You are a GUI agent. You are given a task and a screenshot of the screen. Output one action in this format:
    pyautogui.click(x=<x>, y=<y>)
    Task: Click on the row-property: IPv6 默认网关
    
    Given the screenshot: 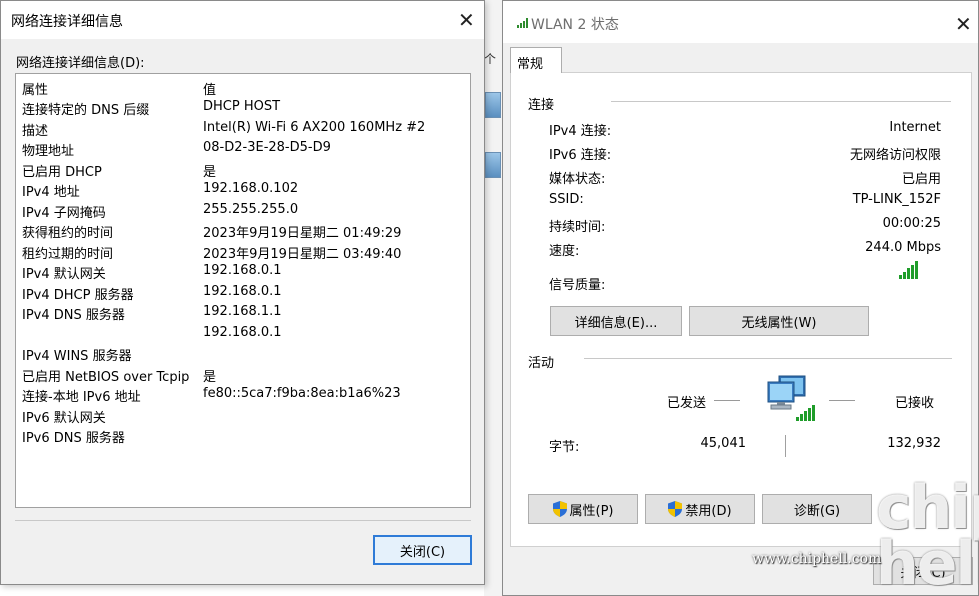 What is the action you would take?
    pyautogui.click(x=64, y=418)
    